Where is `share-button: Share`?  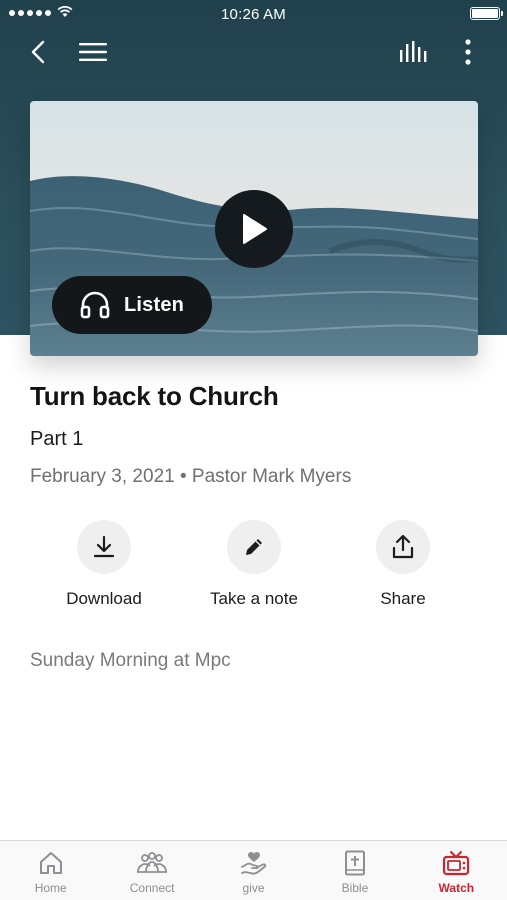 share-button: Share is located at coordinates (403, 564).